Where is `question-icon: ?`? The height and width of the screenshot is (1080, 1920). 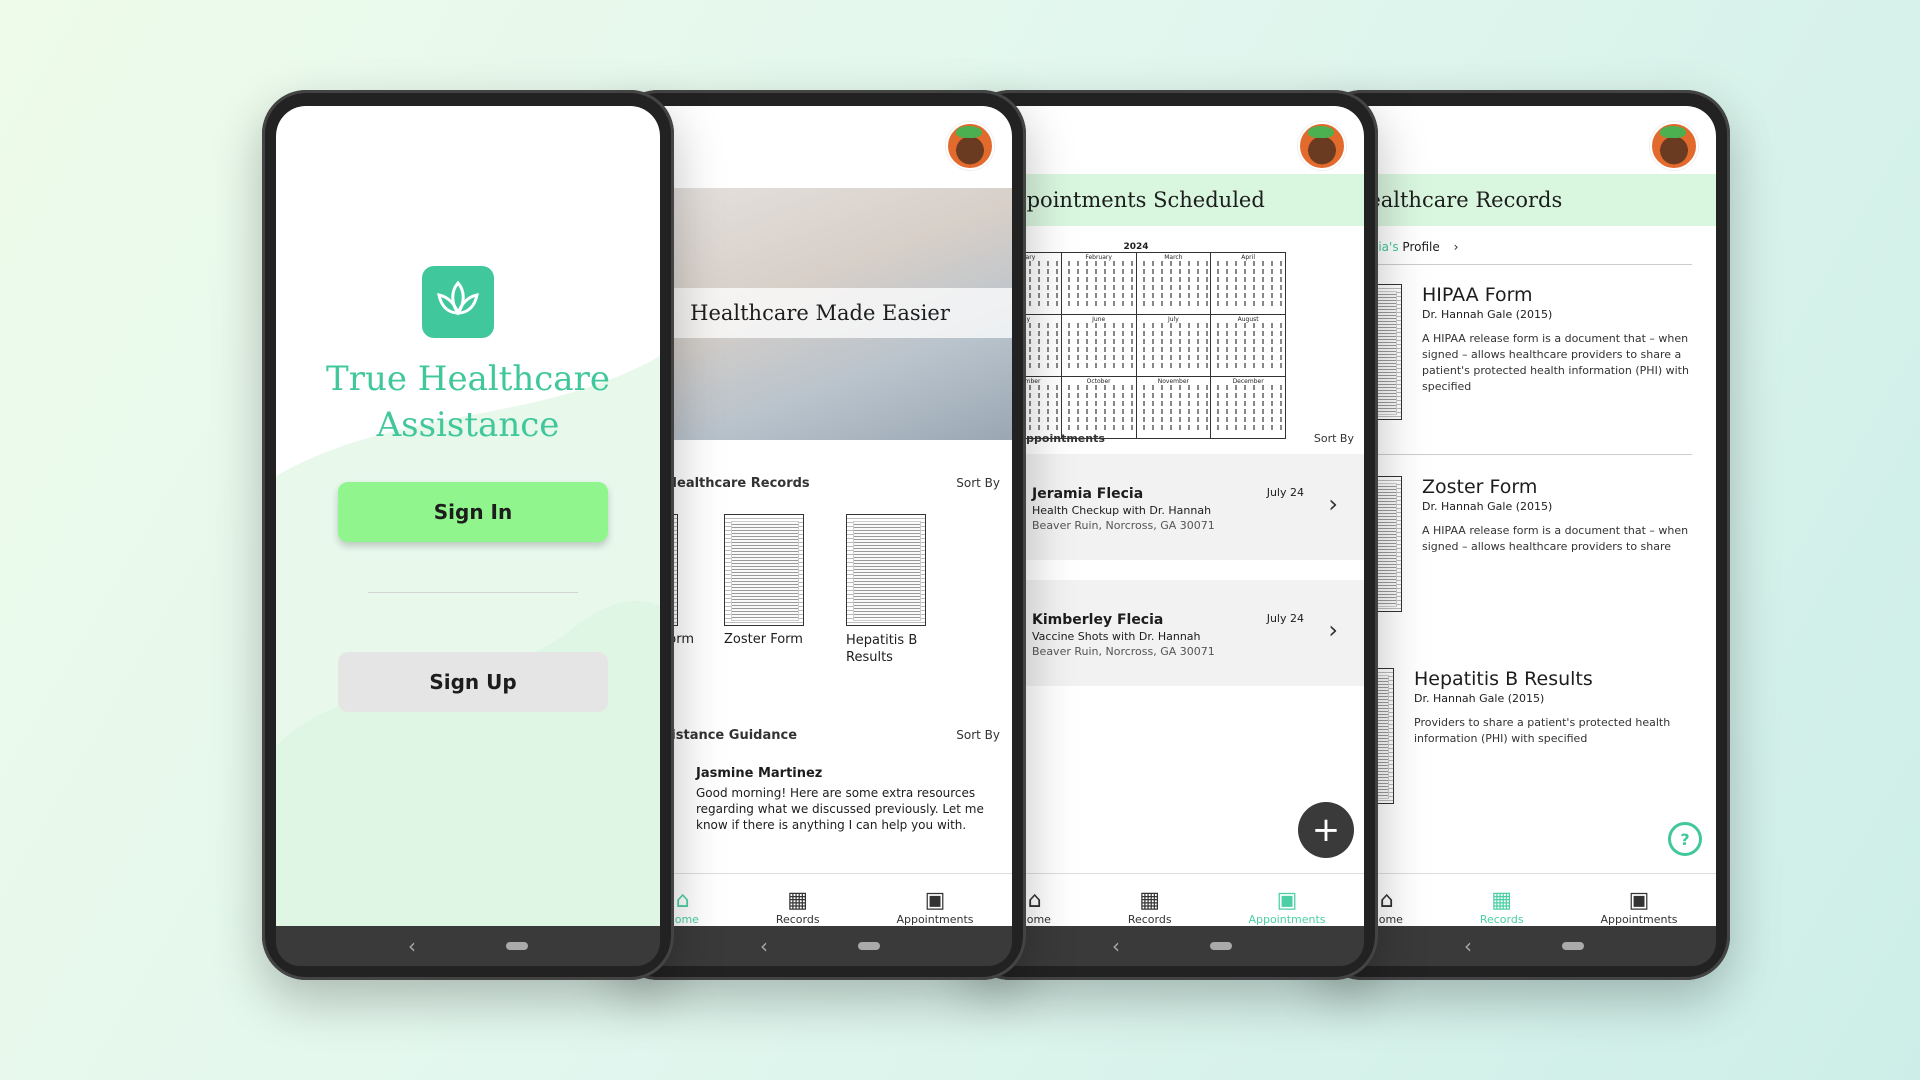 question-icon: ? is located at coordinates (1685, 839).